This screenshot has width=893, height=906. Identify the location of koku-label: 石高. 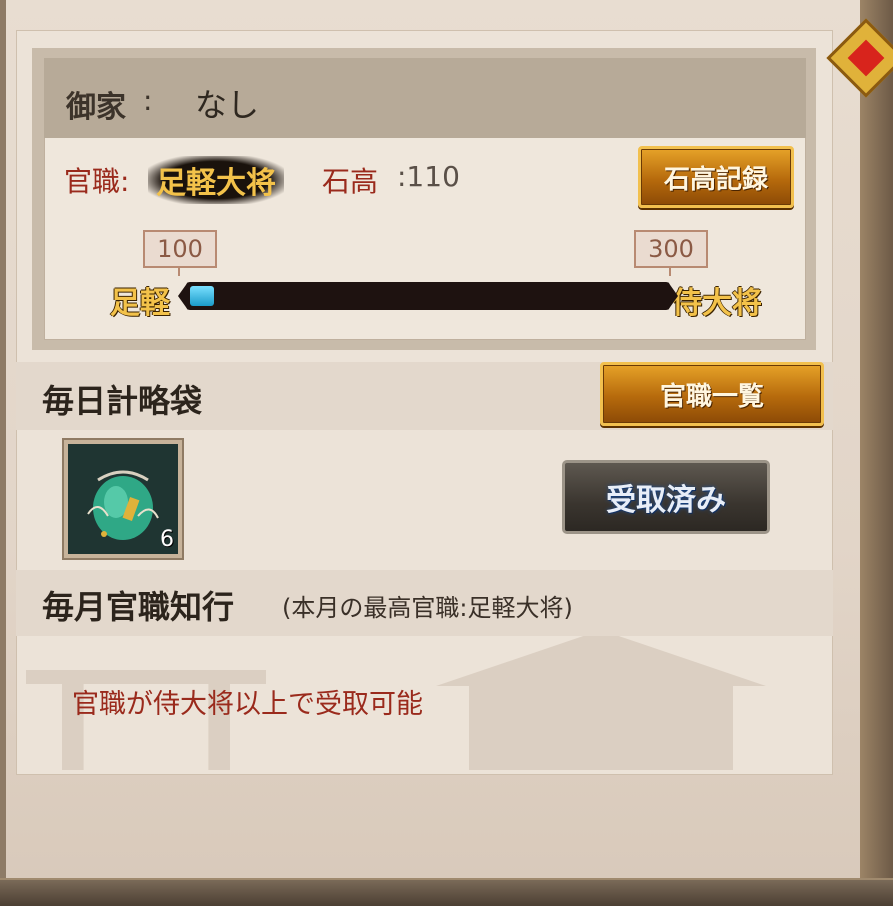
(350, 181).